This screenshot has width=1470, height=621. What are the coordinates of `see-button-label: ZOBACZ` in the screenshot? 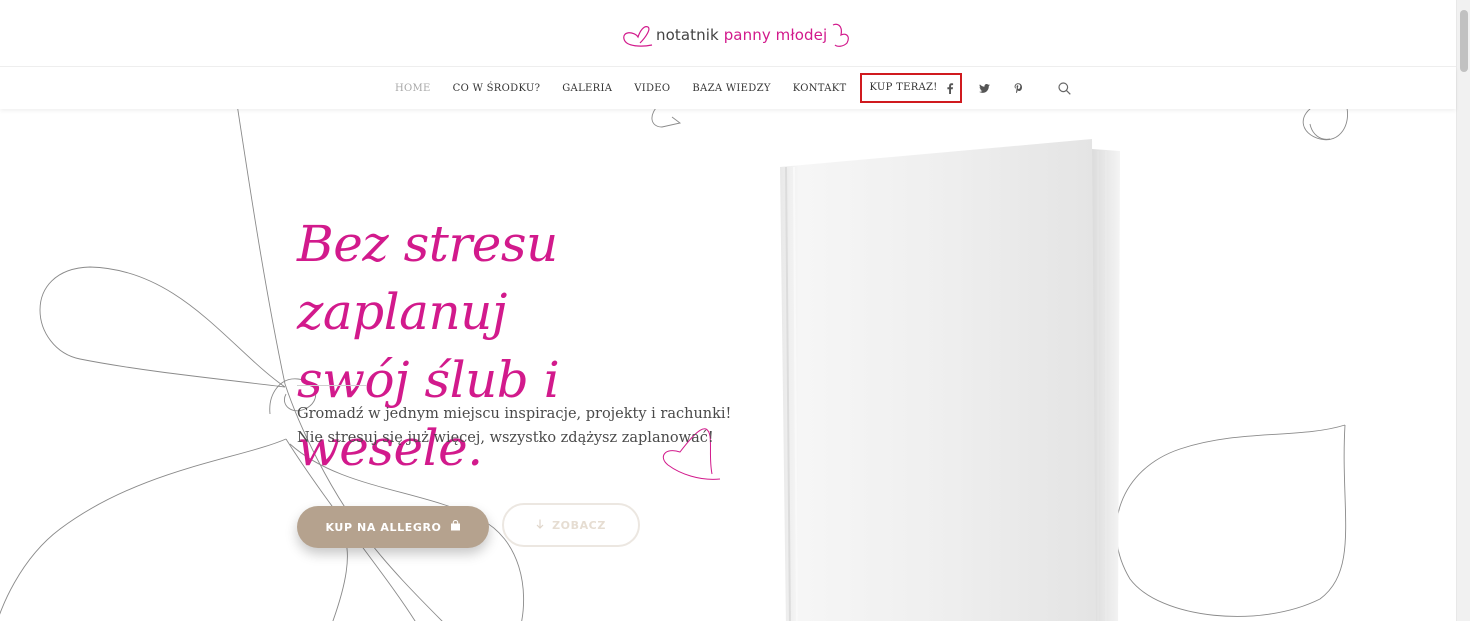 It's located at (579, 525).